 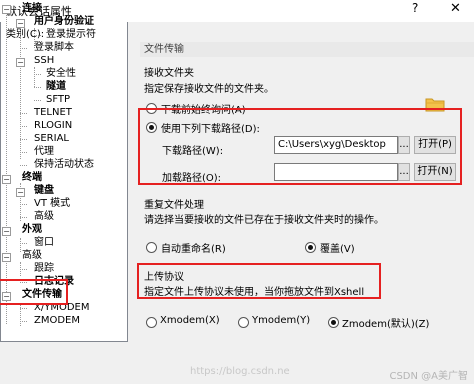 I want to click on xmodem-radio, so click(x=151, y=322).